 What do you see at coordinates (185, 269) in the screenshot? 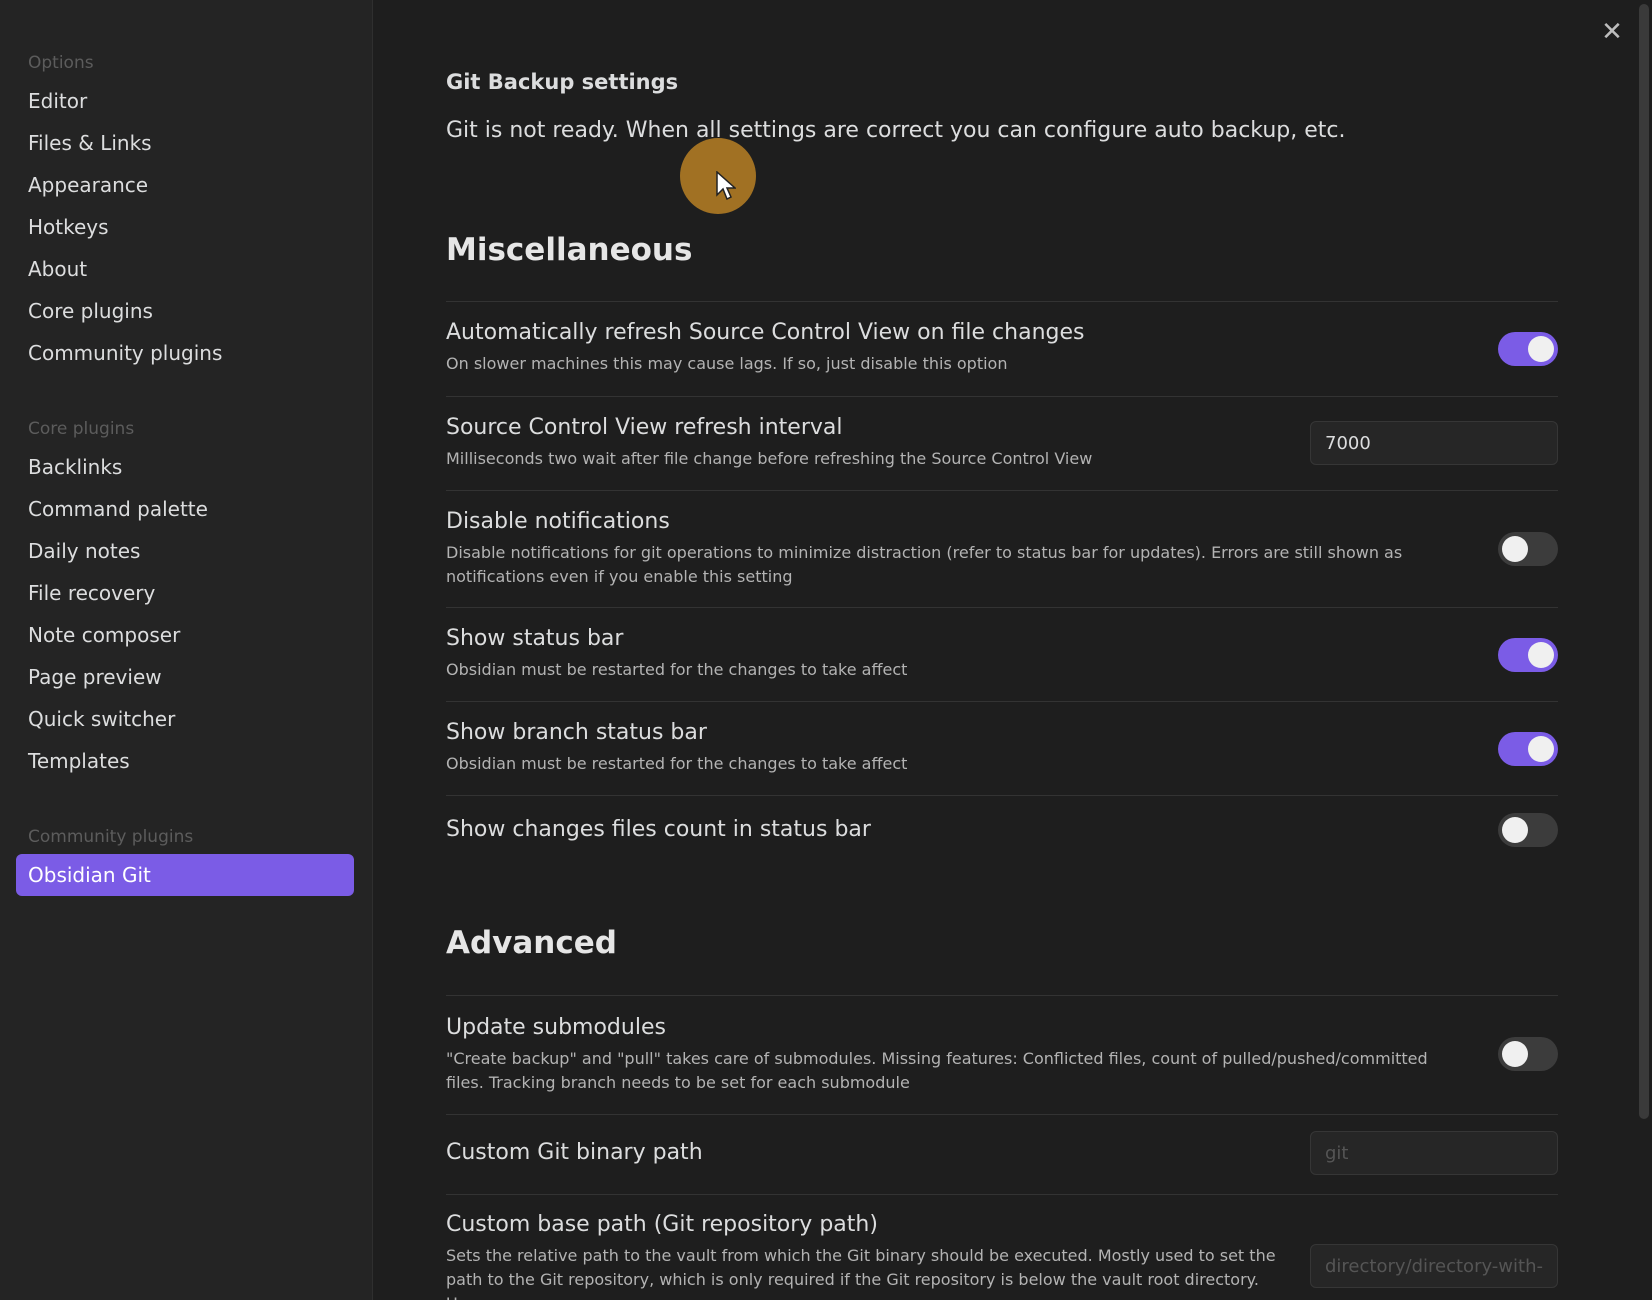
I see `sidebar-item-about: About` at bounding box center [185, 269].